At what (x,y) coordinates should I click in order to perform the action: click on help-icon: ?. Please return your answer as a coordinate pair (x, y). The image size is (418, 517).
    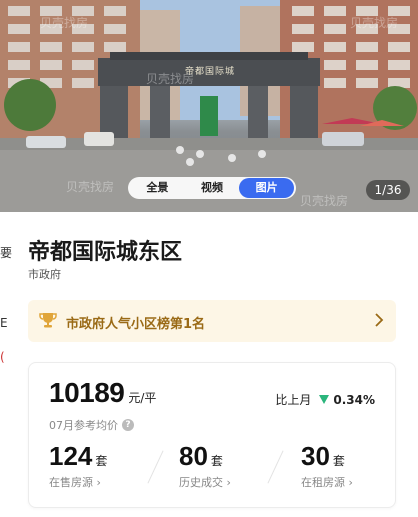
    Looking at the image, I should click on (128, 425).